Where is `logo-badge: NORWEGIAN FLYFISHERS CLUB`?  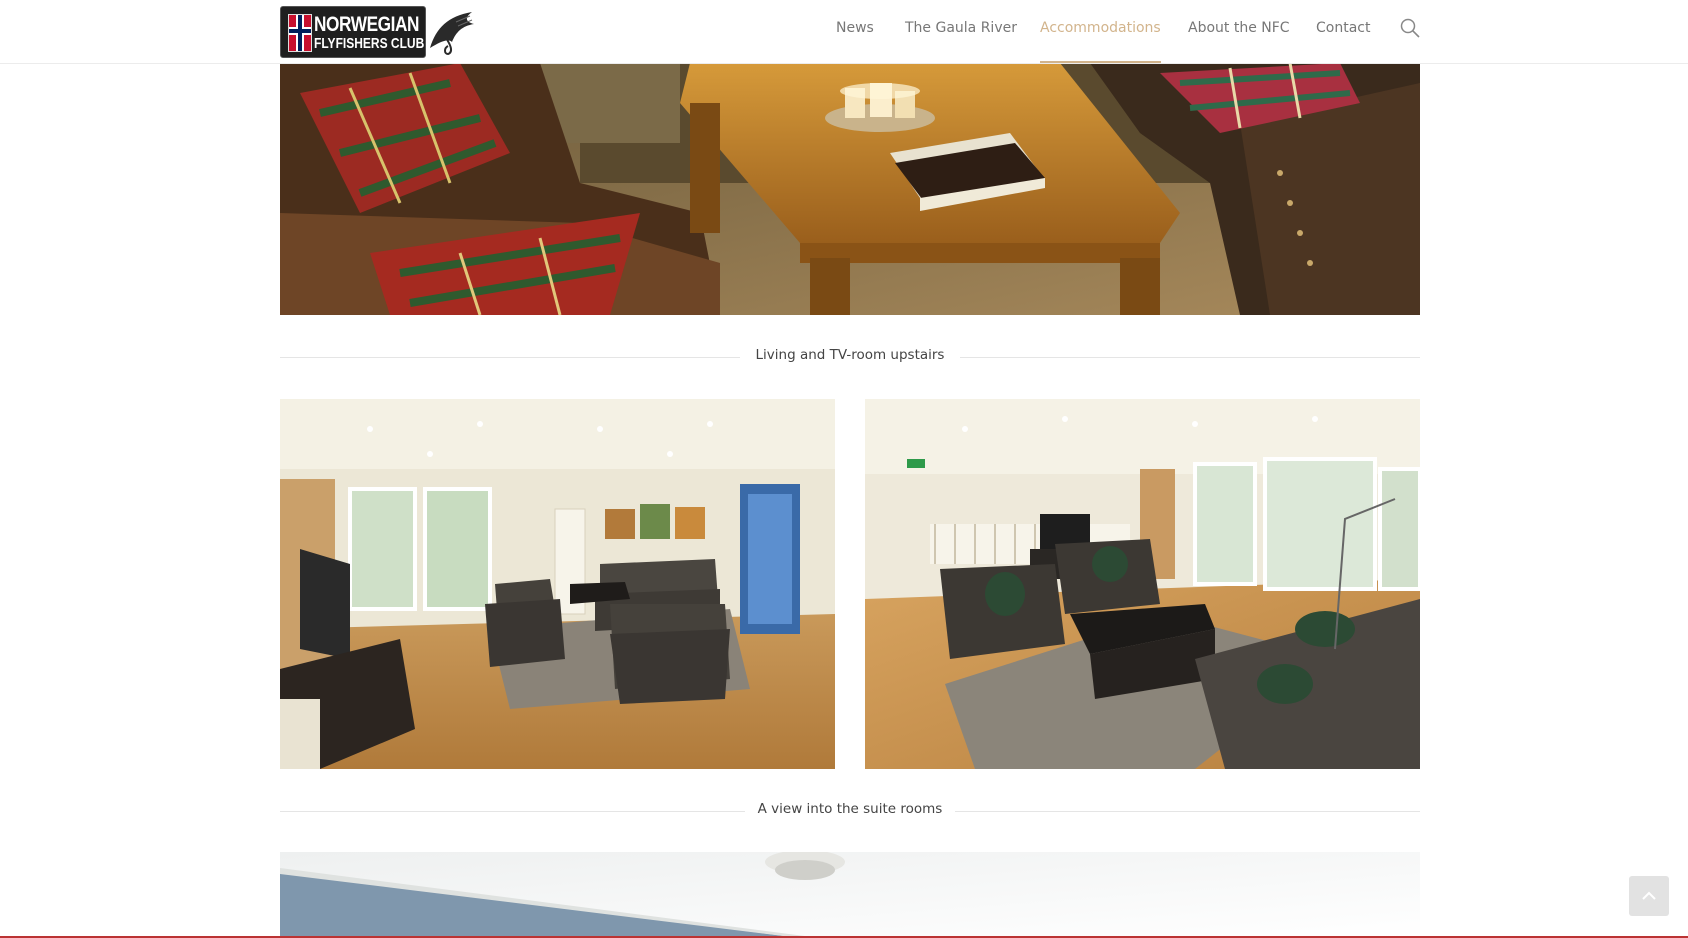
logo-badge: NORWEGIAN FLYFISHERS CLUB is located at coordinates (353, 32).